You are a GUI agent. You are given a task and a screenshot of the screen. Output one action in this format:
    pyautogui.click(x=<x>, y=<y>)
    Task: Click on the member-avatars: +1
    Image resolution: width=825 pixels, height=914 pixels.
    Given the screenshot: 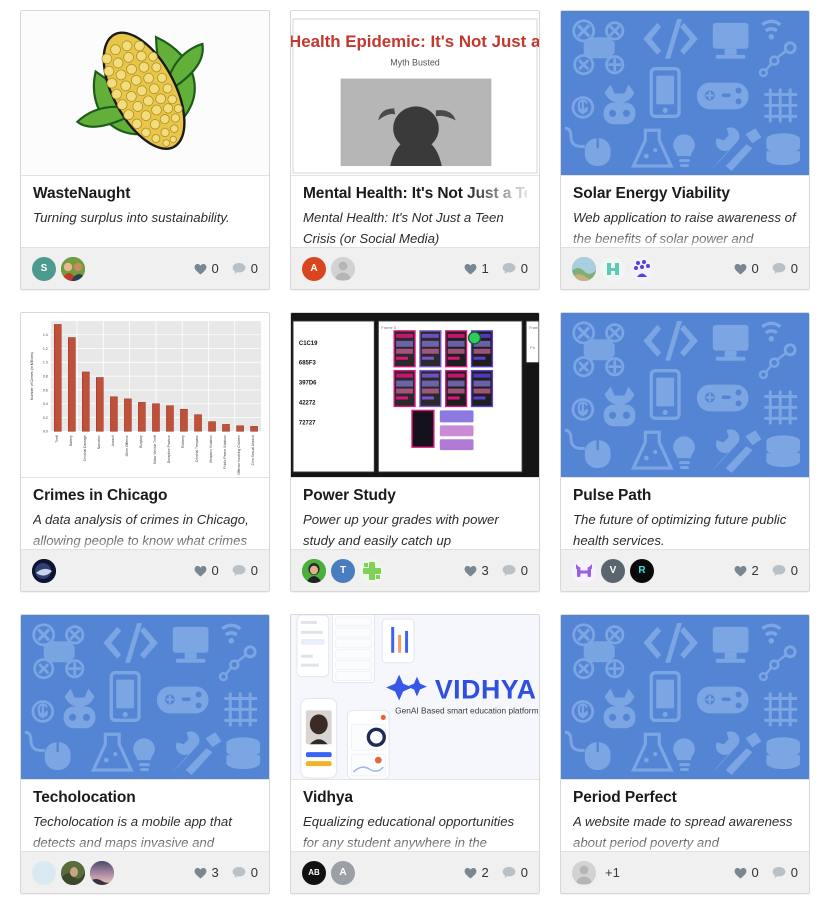 What is the action you would take?
    pyautogui.click(x=596, y=872)
    